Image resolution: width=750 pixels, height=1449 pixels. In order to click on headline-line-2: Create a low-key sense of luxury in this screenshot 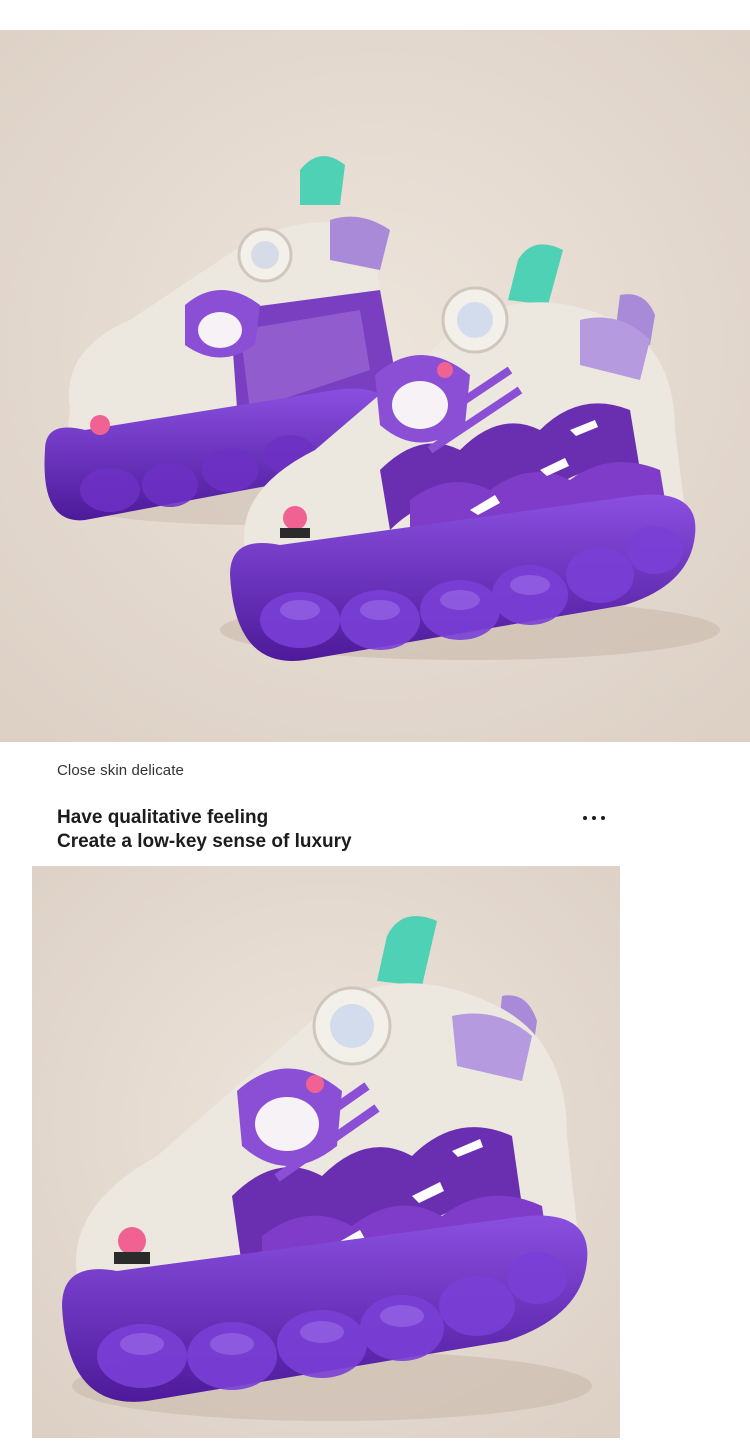, I will do `click(204, 841)`.